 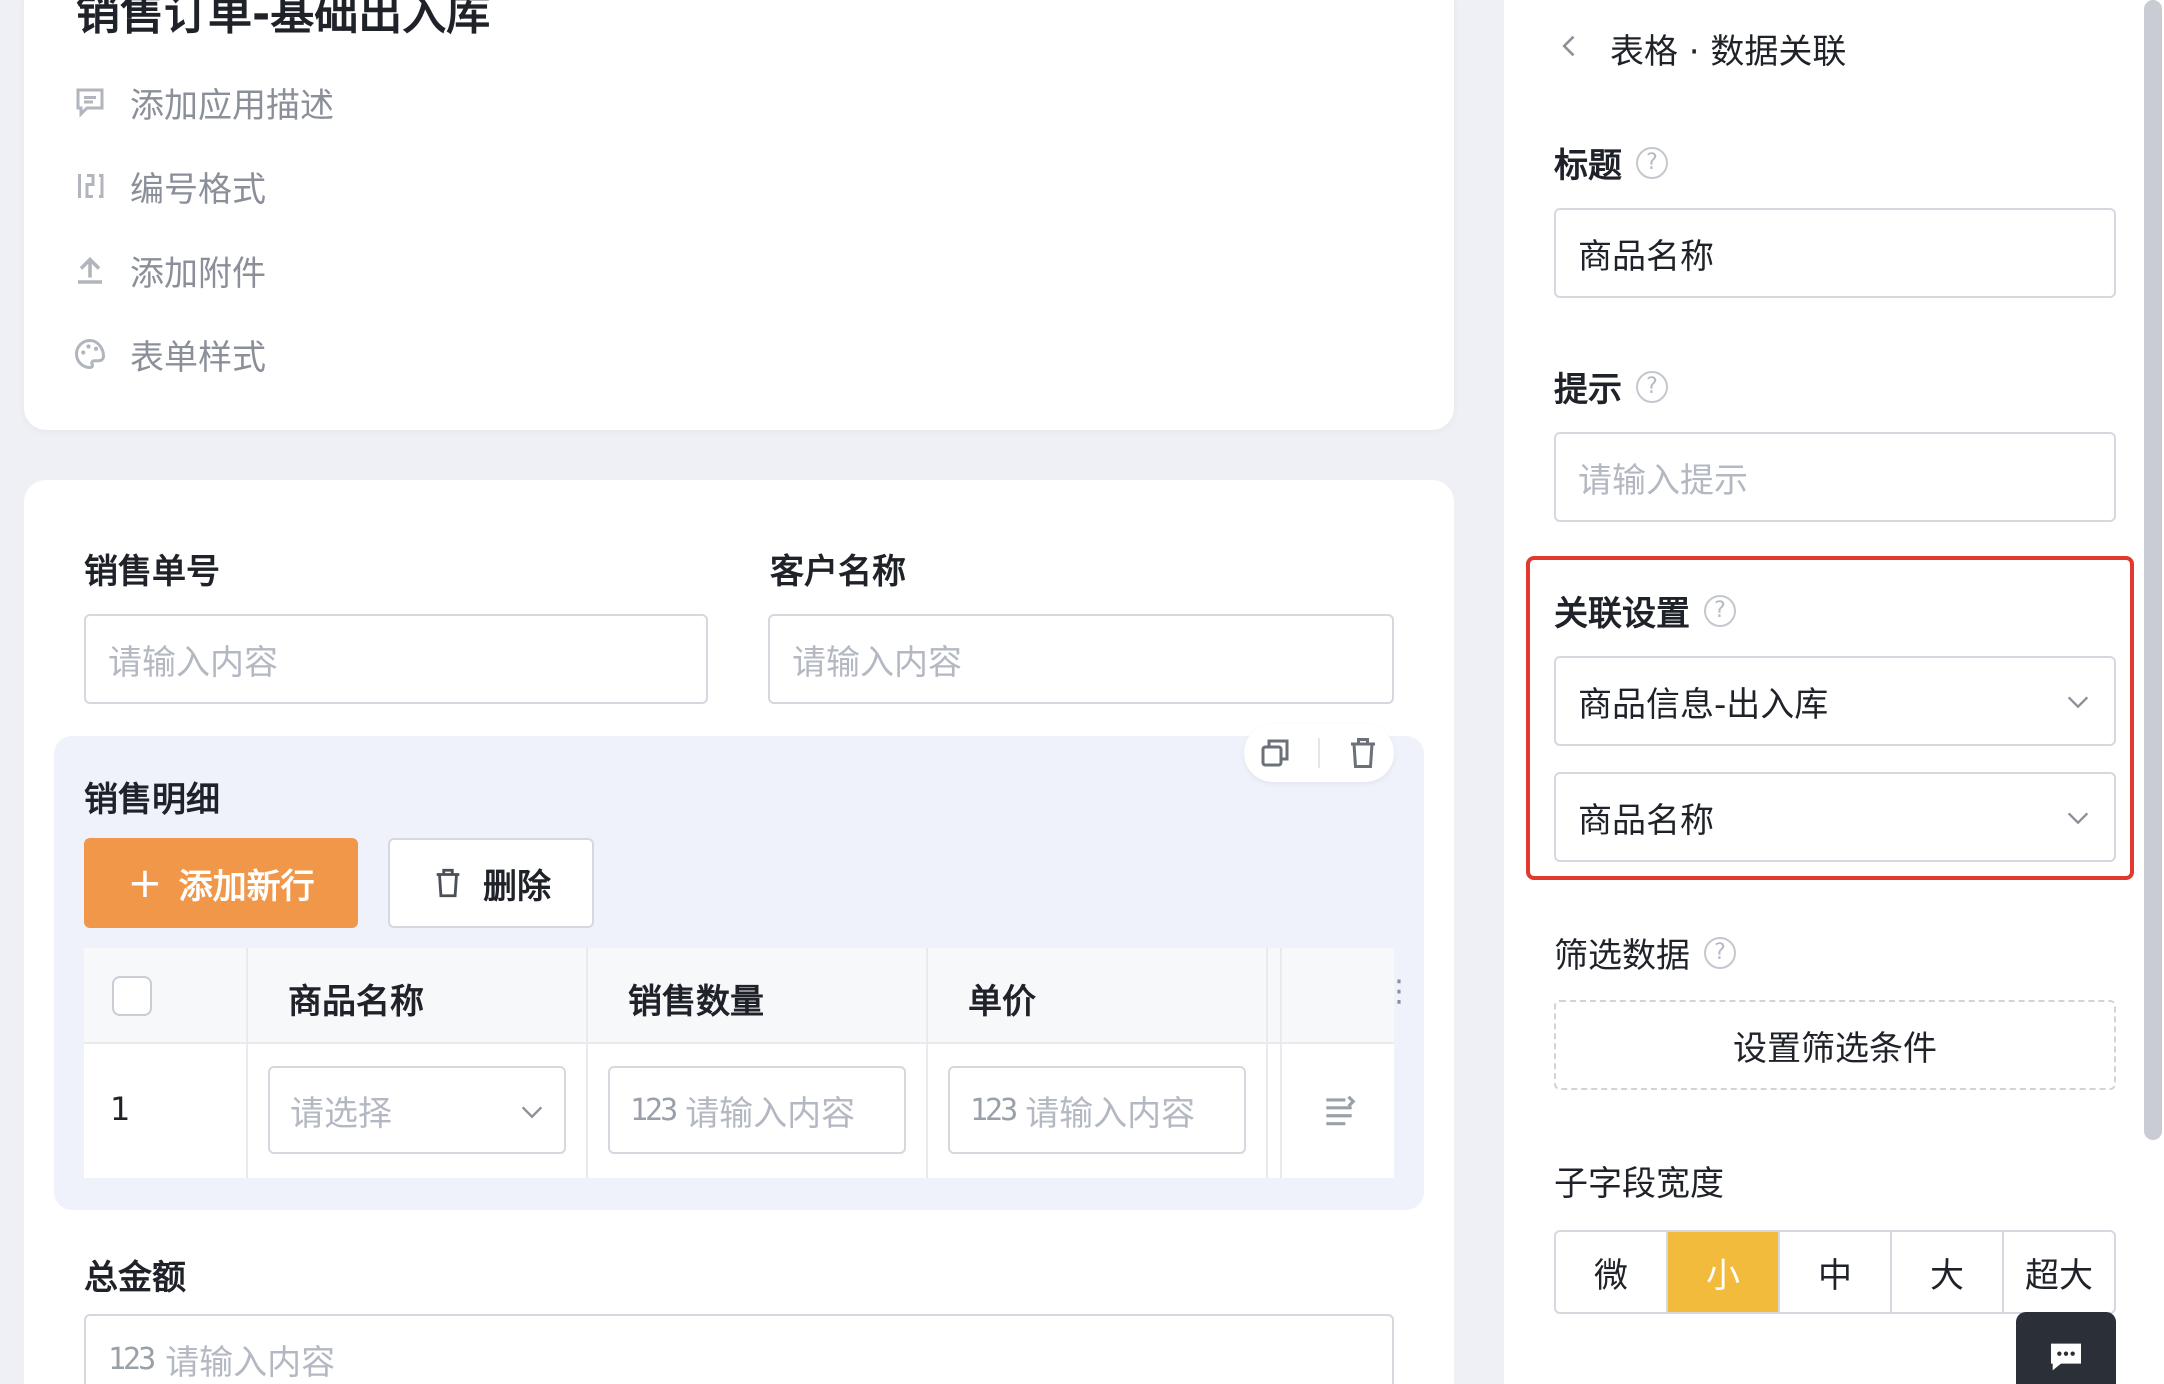 I want to click on subtable-title: 销售明细, so click(x=152, y=800).